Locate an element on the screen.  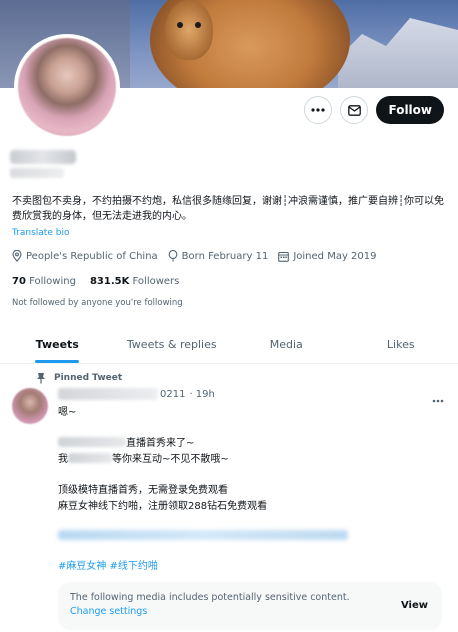
birthday-text: Born February 11 is located at coordinates (225, 256).